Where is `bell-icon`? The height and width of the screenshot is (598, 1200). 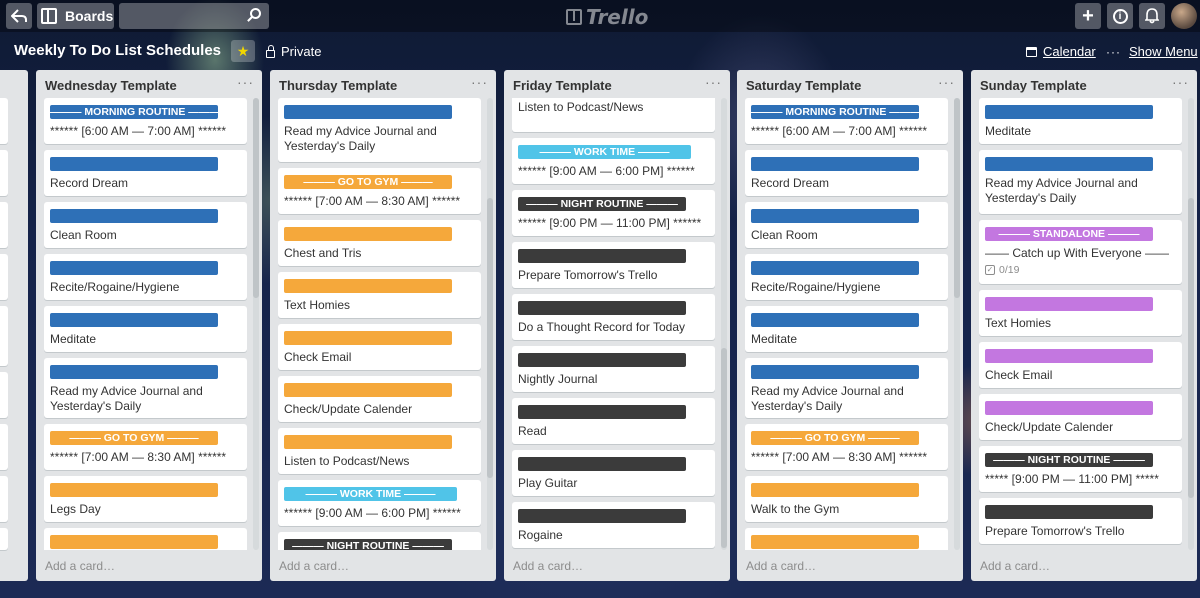 bell-icon is located at coordinates (1152, 16).